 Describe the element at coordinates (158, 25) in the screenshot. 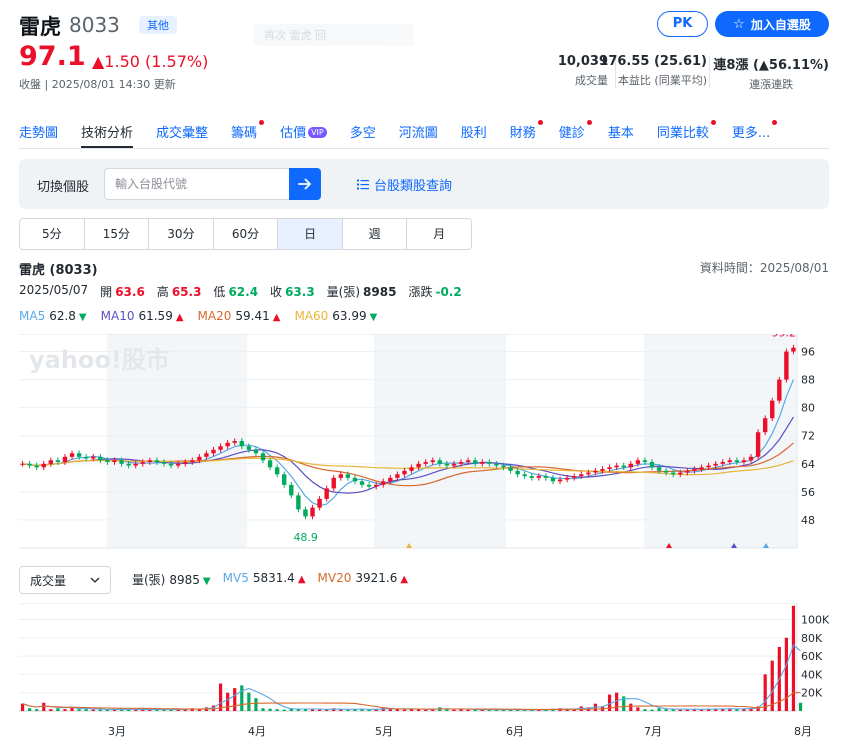

I see `category-badge: 其他` at that location.